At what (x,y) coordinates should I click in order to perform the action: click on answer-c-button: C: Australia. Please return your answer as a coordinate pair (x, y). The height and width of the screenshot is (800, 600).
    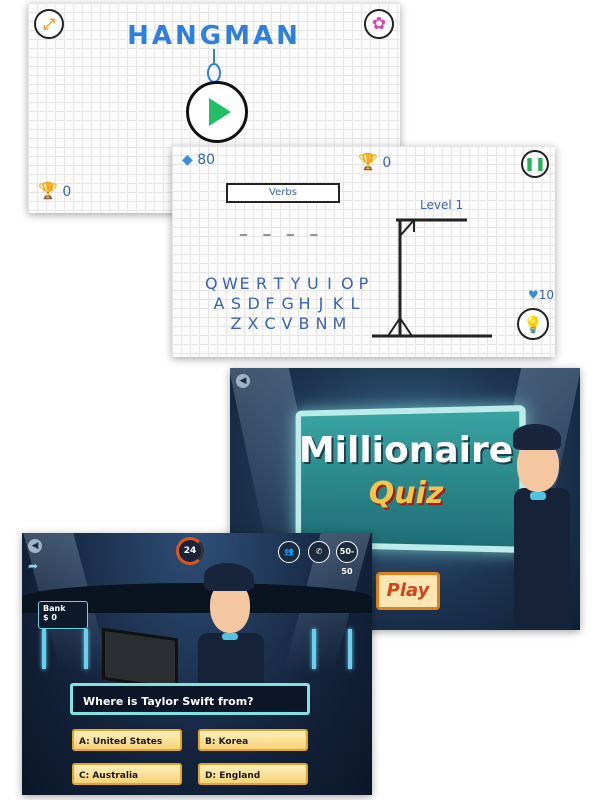
    Looking at the image, I should click on (127, 774).